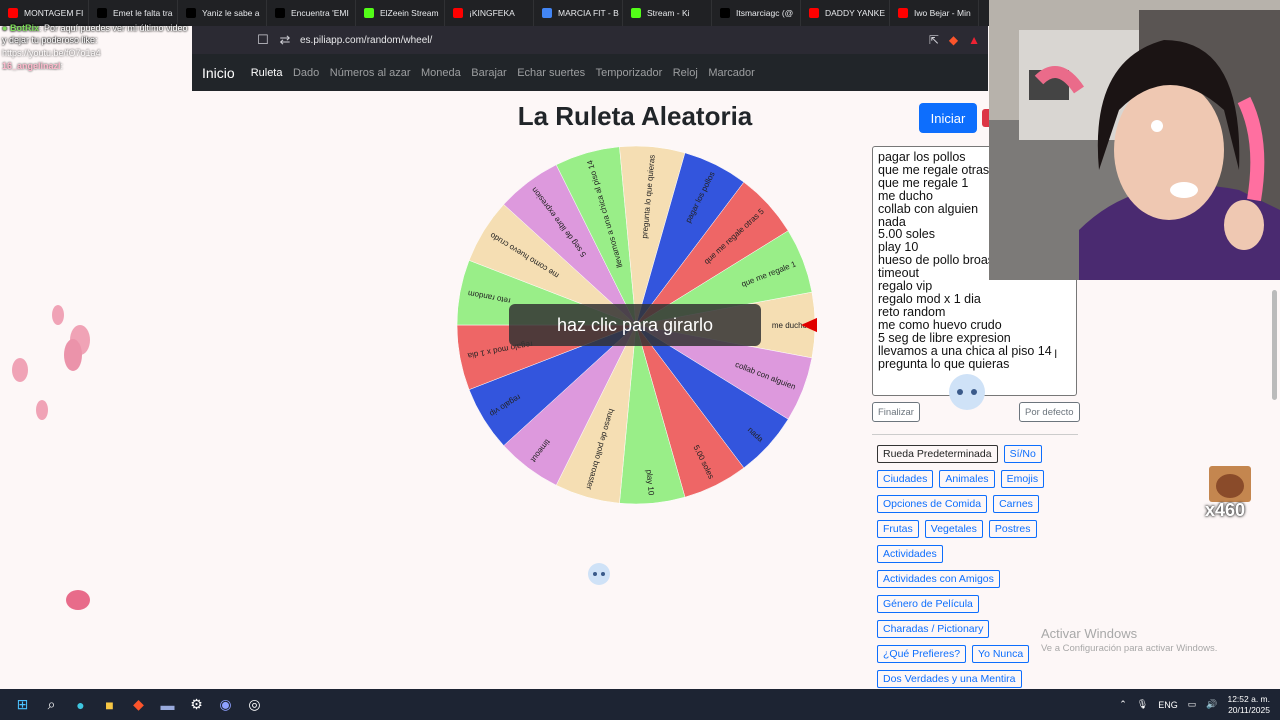 This screenshot has height=720, width=1280. What do you see at coordinates (51, 704) in the screenshot?
I see `search-icon: ⌕` at bounding box center [51, 704].